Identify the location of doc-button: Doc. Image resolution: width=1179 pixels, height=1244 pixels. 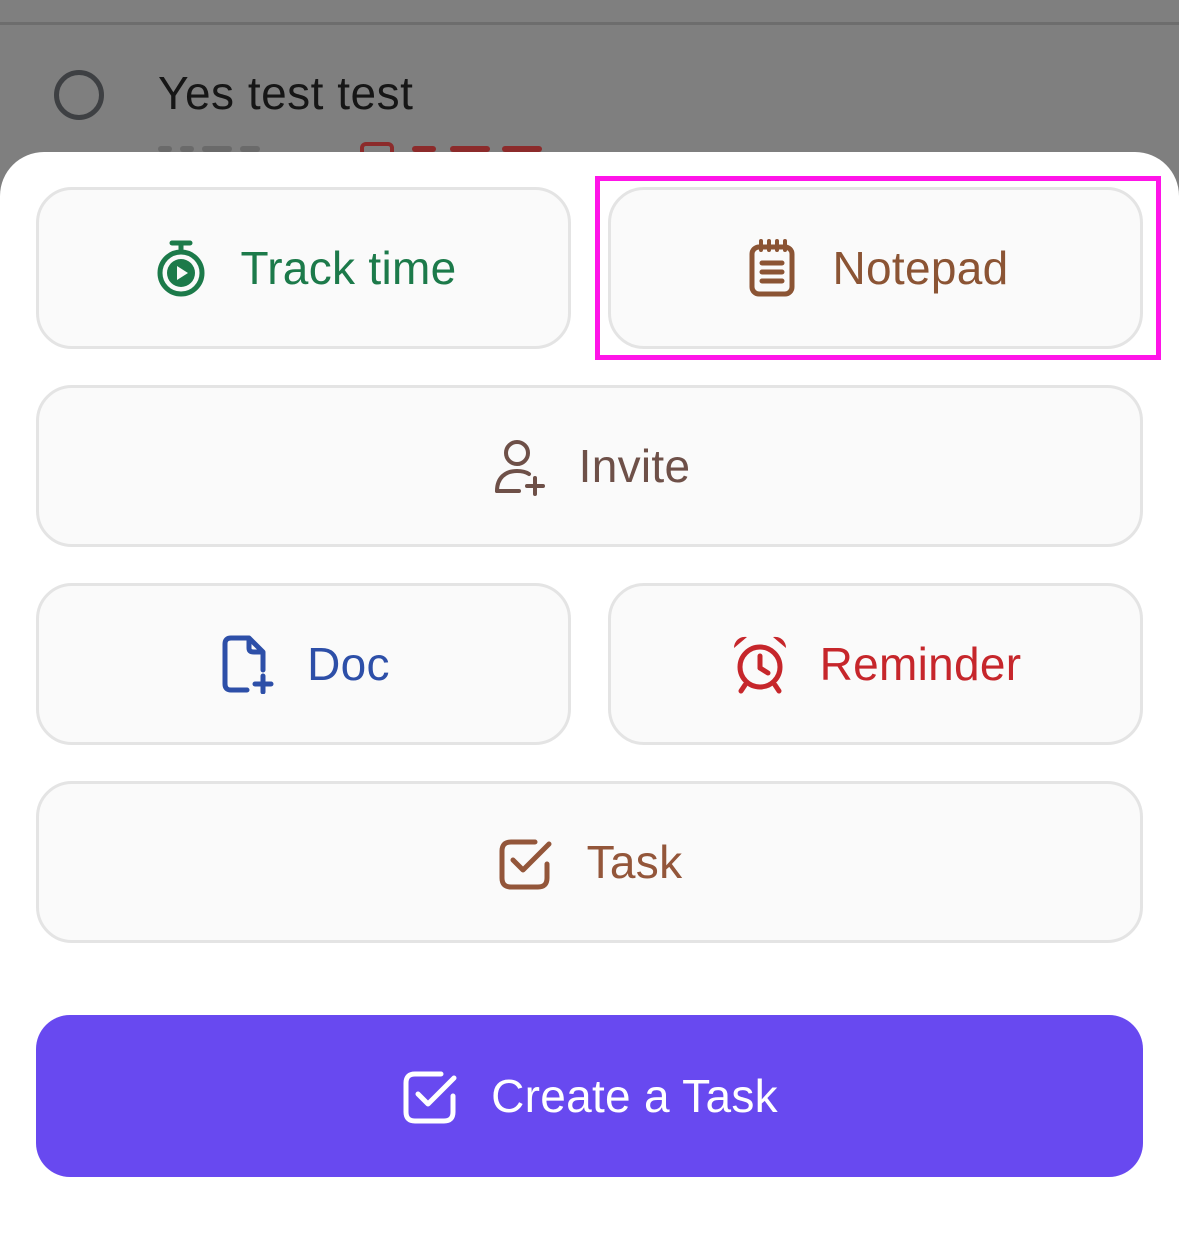
(303, 664).